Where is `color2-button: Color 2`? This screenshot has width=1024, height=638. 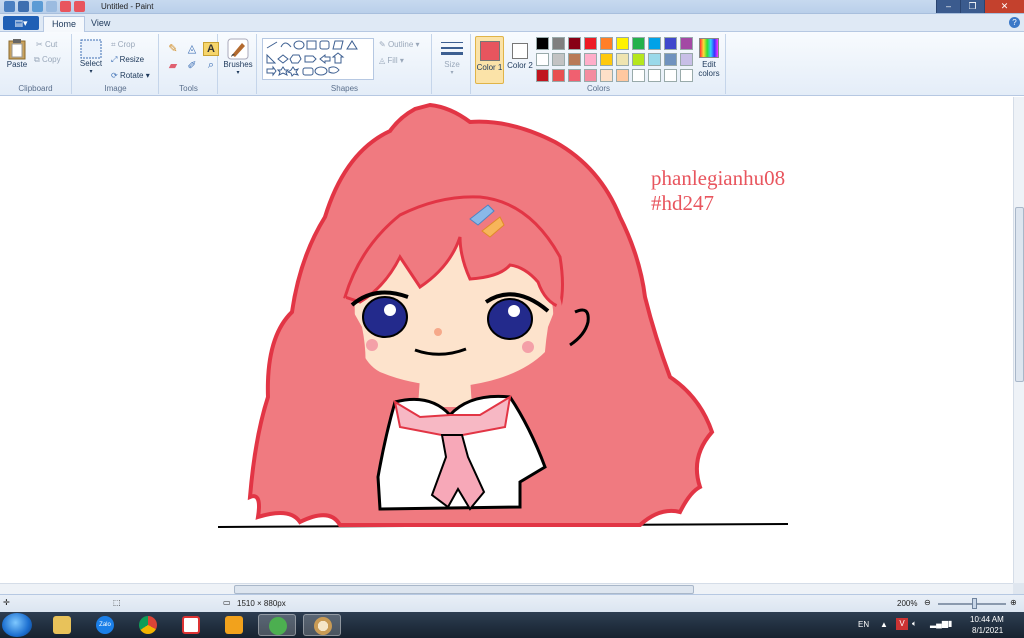
color2-button: Color 2 is located at coordinates (520, 60).